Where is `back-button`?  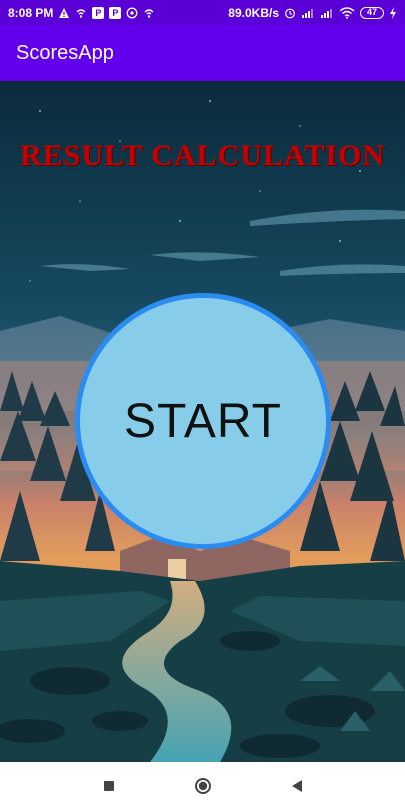 back-button is located at coordinates (297, 786).